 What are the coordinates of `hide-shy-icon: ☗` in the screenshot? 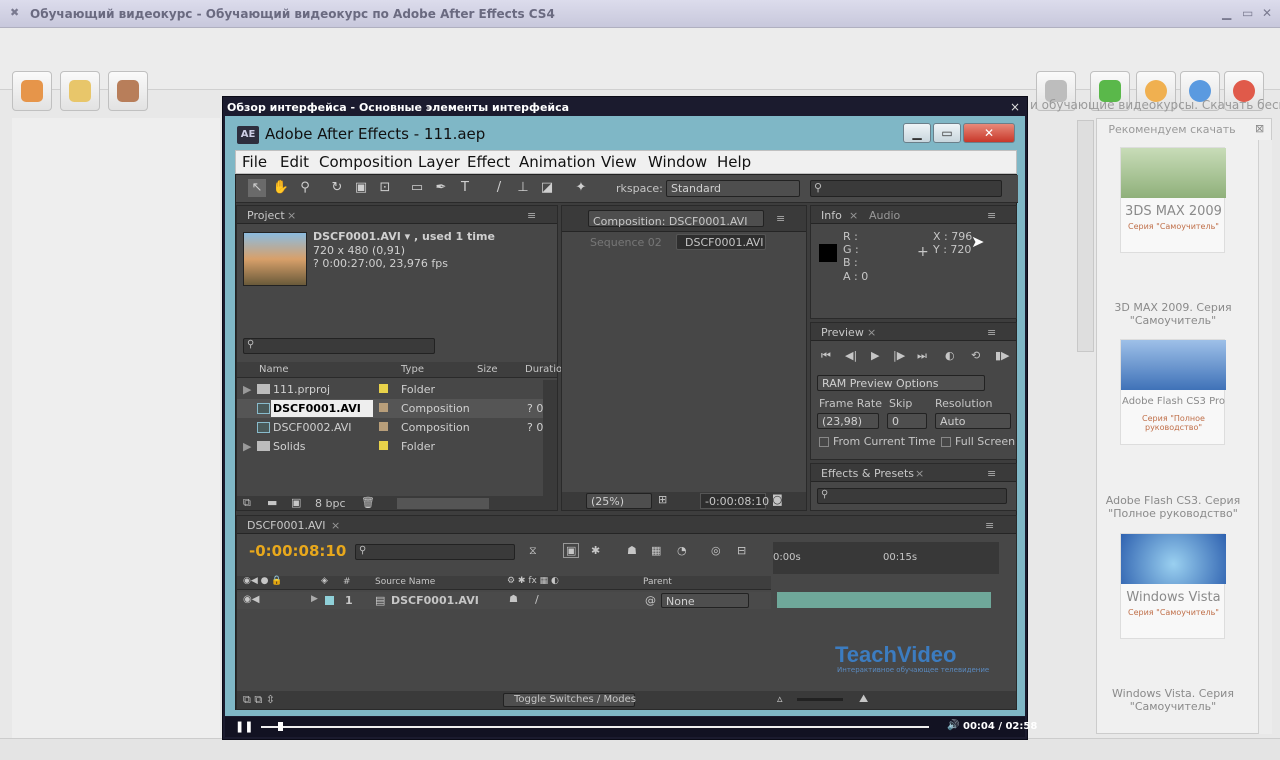 It's located at (632, 550).